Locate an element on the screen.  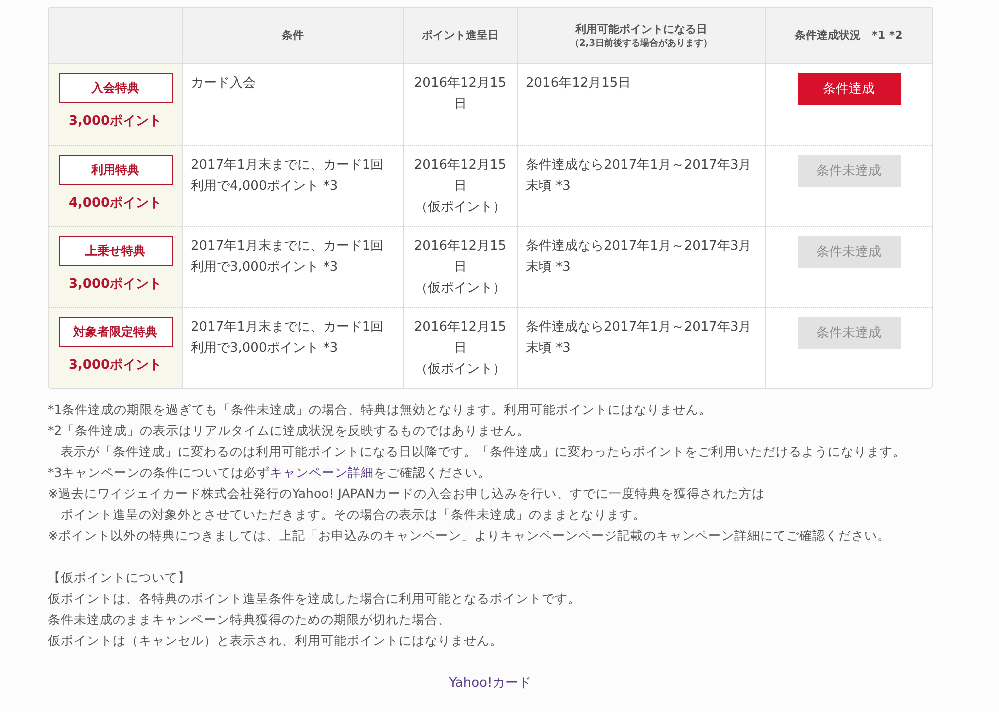
note-text: ※ポイント以外の特典につきましては、上記「お申込みのキャンペーン」よりキャンペーンページ記載のキャンペーン詳細にてご確認ください。 is located at coordinates (470, 536).